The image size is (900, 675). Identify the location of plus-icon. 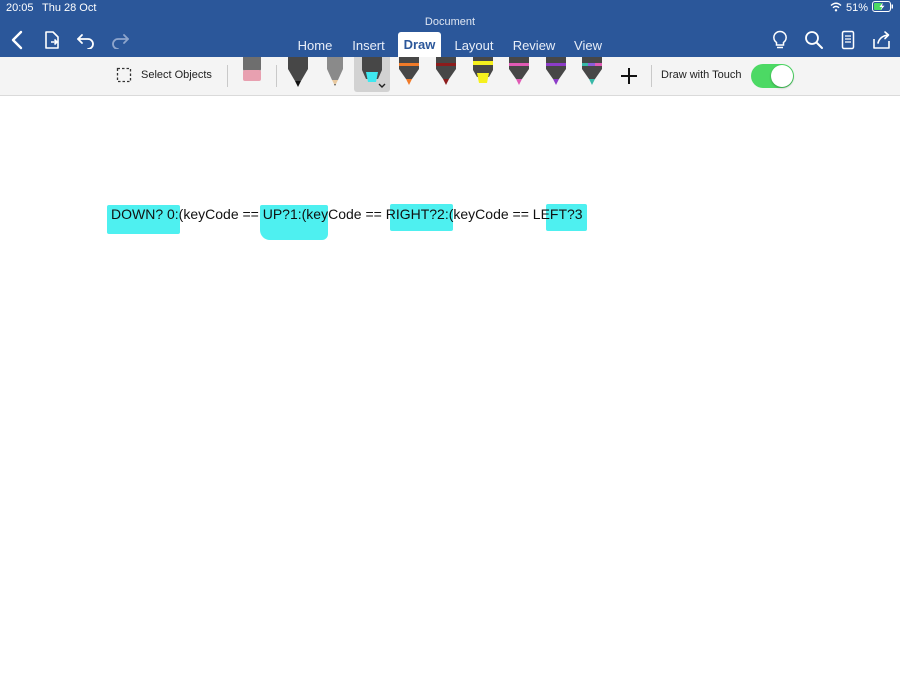
(629, 76).